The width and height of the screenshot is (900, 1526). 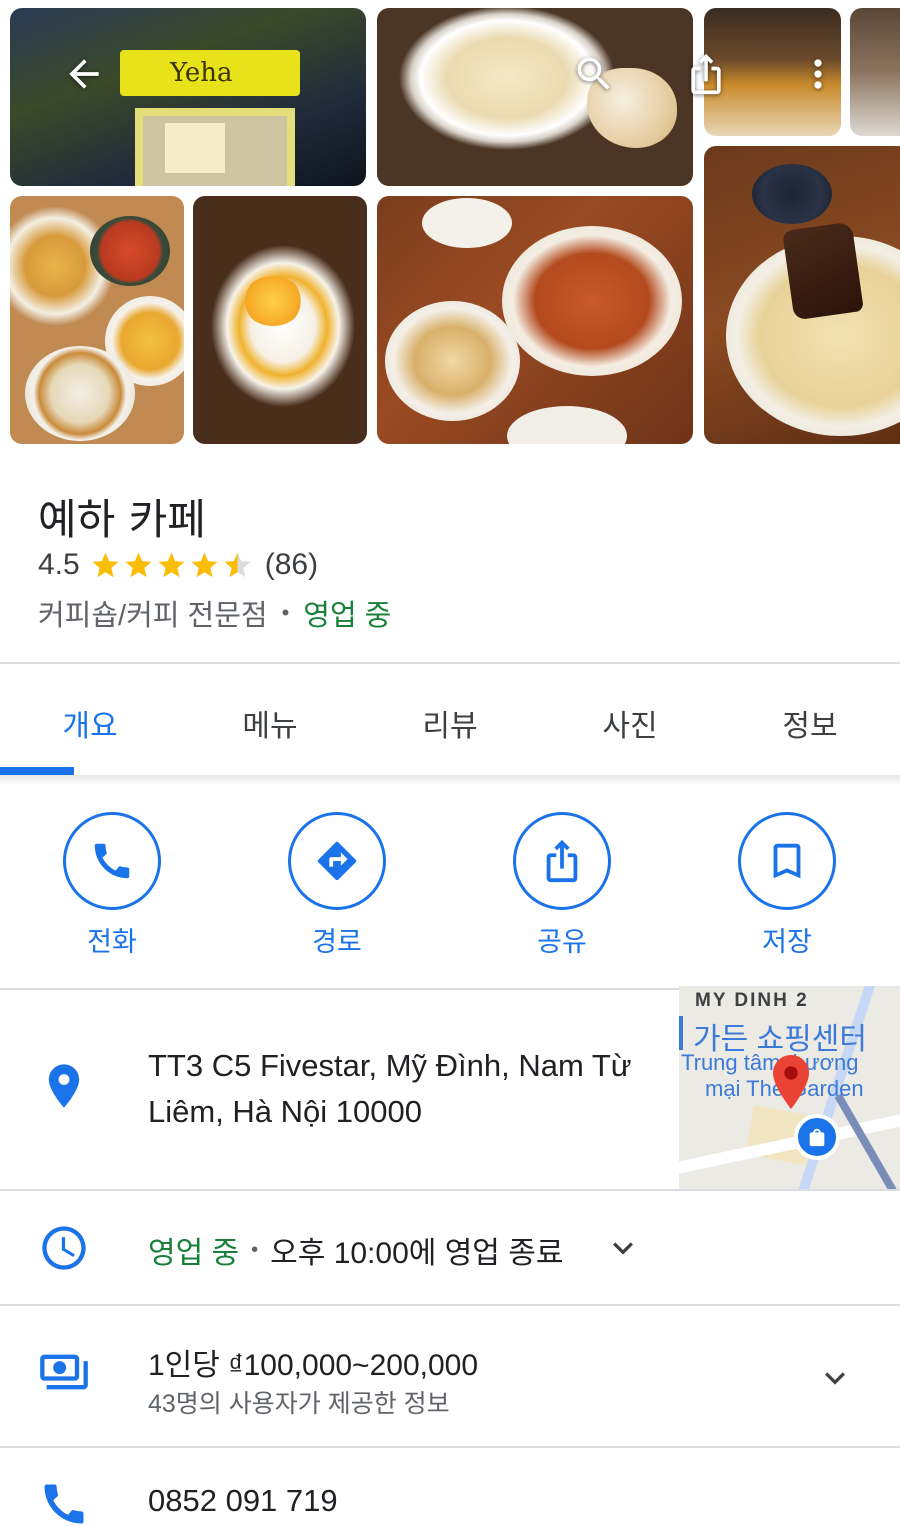 I want to click on share-top-button, so click(x=706, y=74).